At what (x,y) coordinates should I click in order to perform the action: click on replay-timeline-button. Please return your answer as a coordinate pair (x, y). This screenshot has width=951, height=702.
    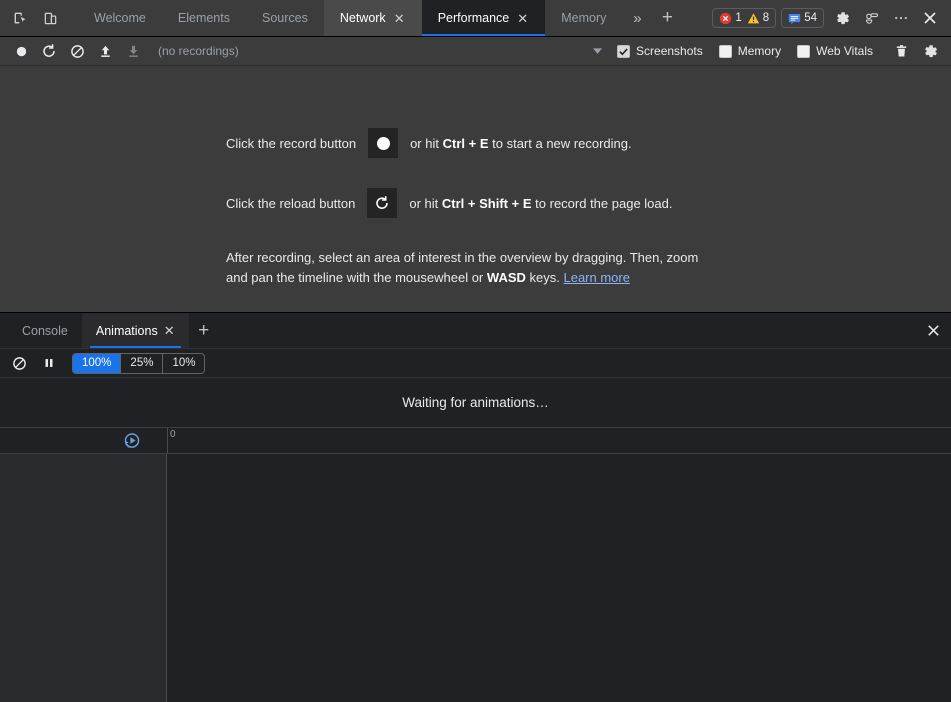
    Looking at the image, I should click on (132, 441).